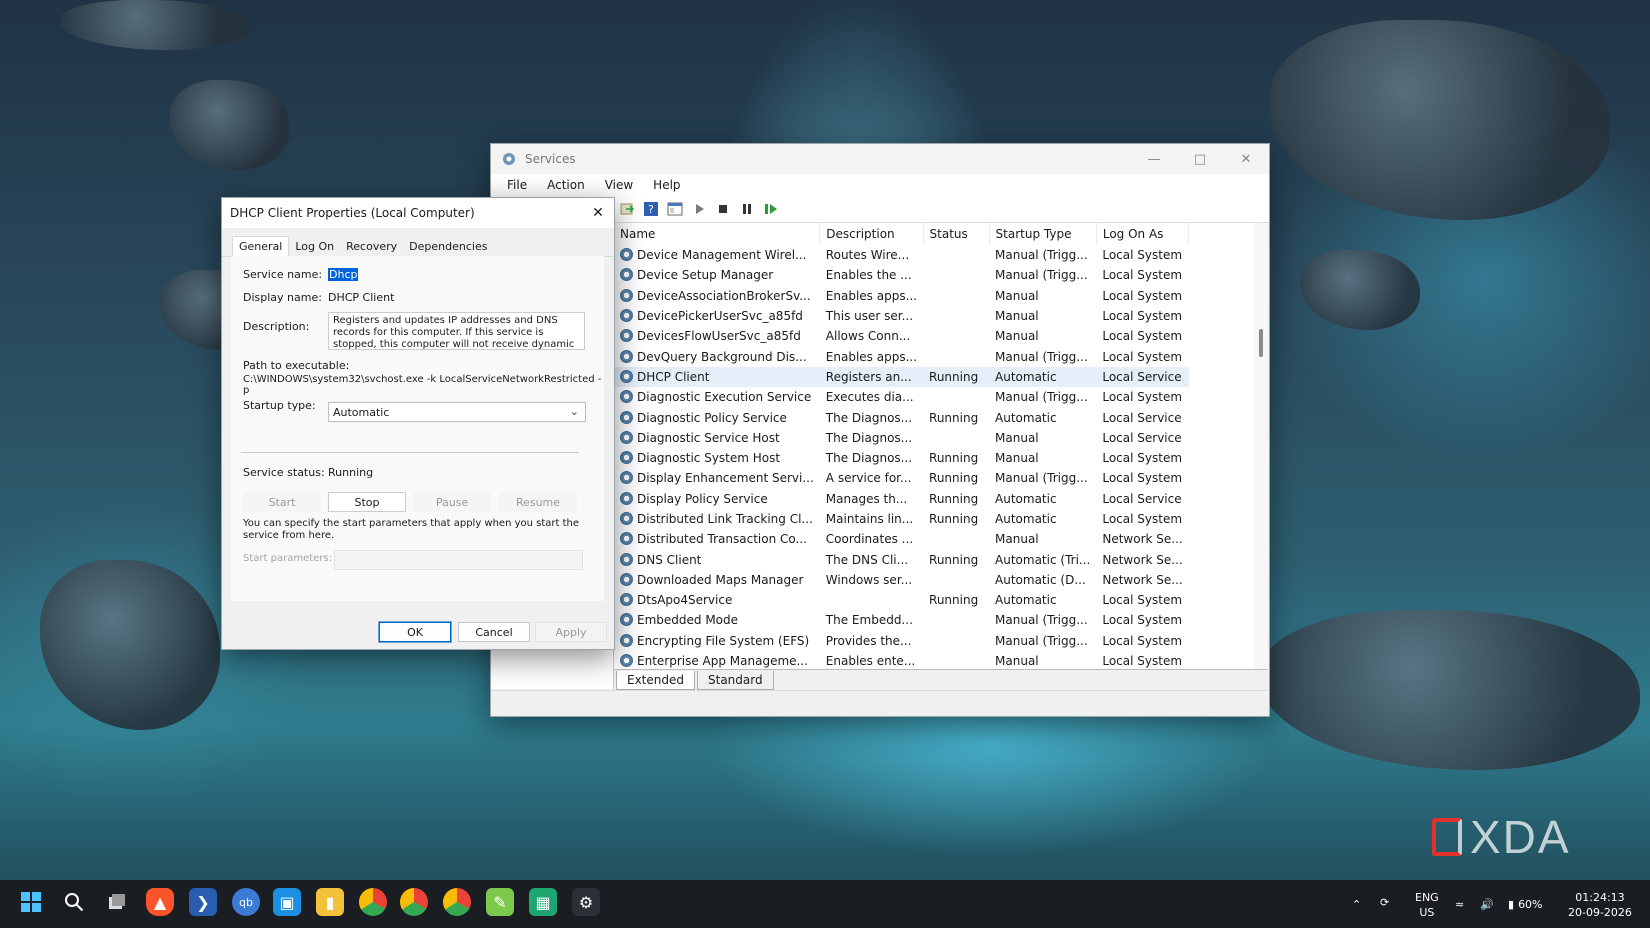  Describe the element at coordinates (717, 234) in the screenshot. I see `column-header-name: Name` at that location.